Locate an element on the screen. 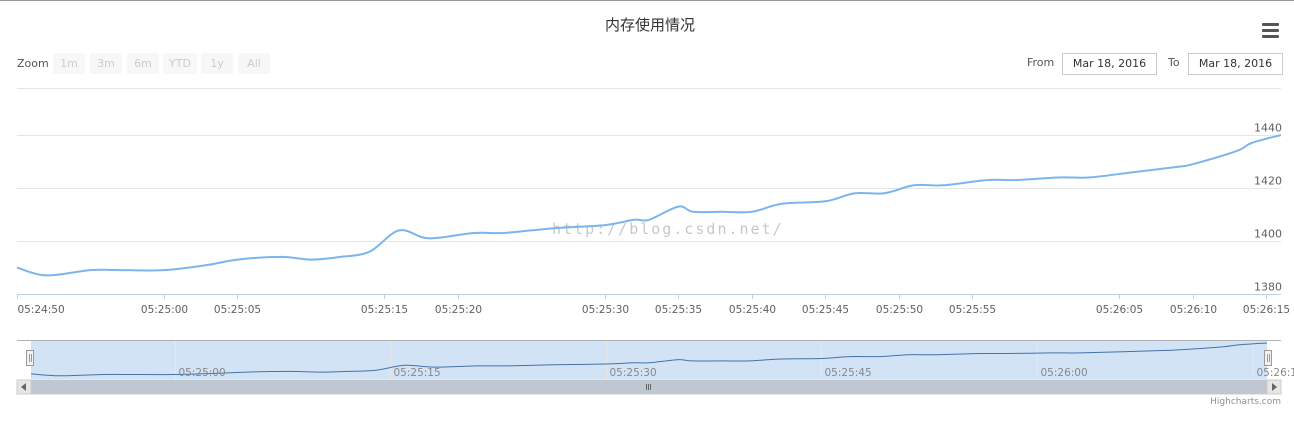 Image resolution: width=1294 pixels, height=435 pixels. navigator-tick-label: 05:25:00 is located at coordinates (202, 373).